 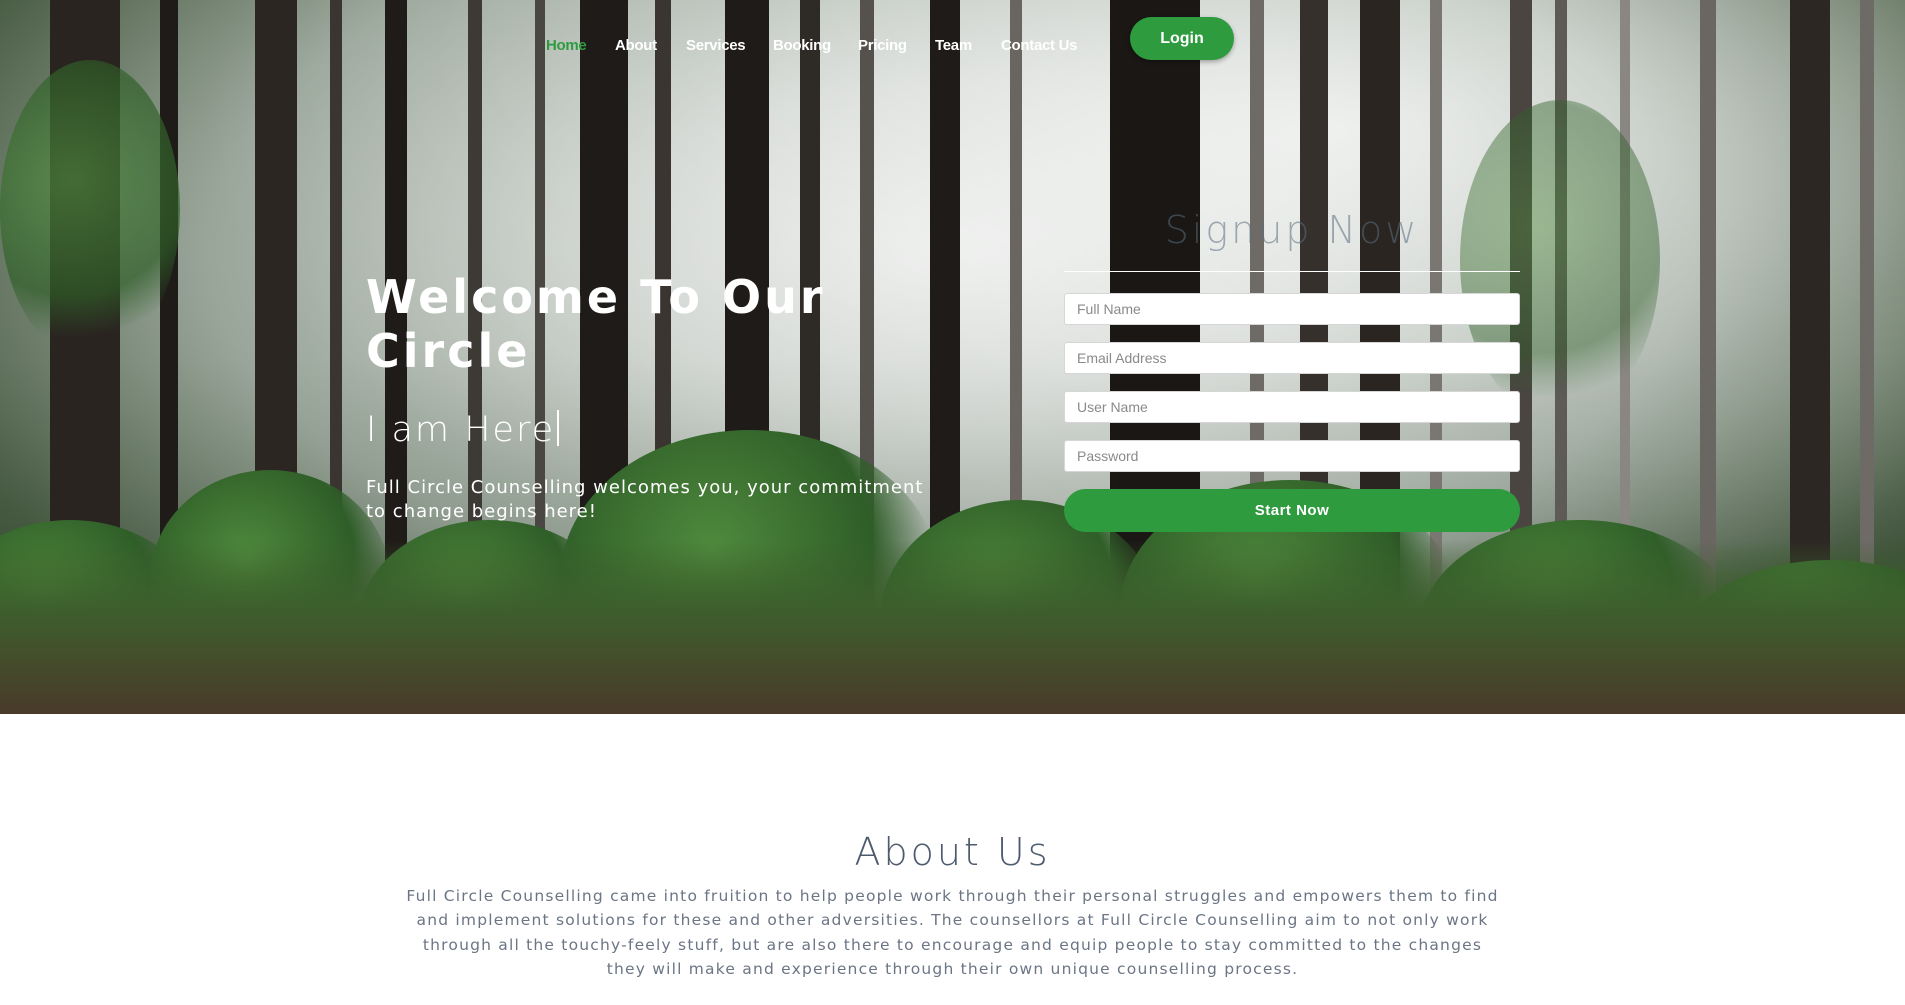 I want to click on nav-home: Home, so click(x=566, y=45).